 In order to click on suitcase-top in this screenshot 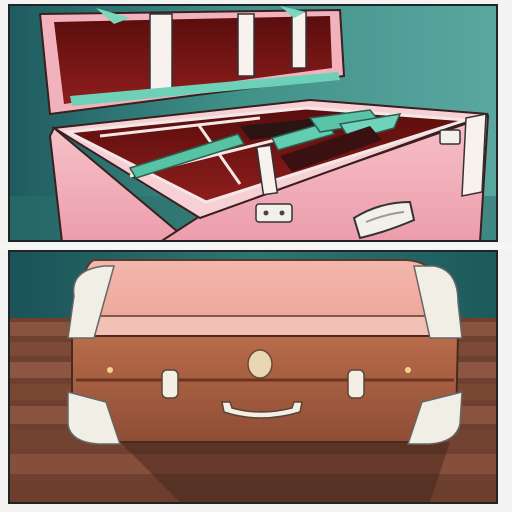, I will do `click(265, 289)`.